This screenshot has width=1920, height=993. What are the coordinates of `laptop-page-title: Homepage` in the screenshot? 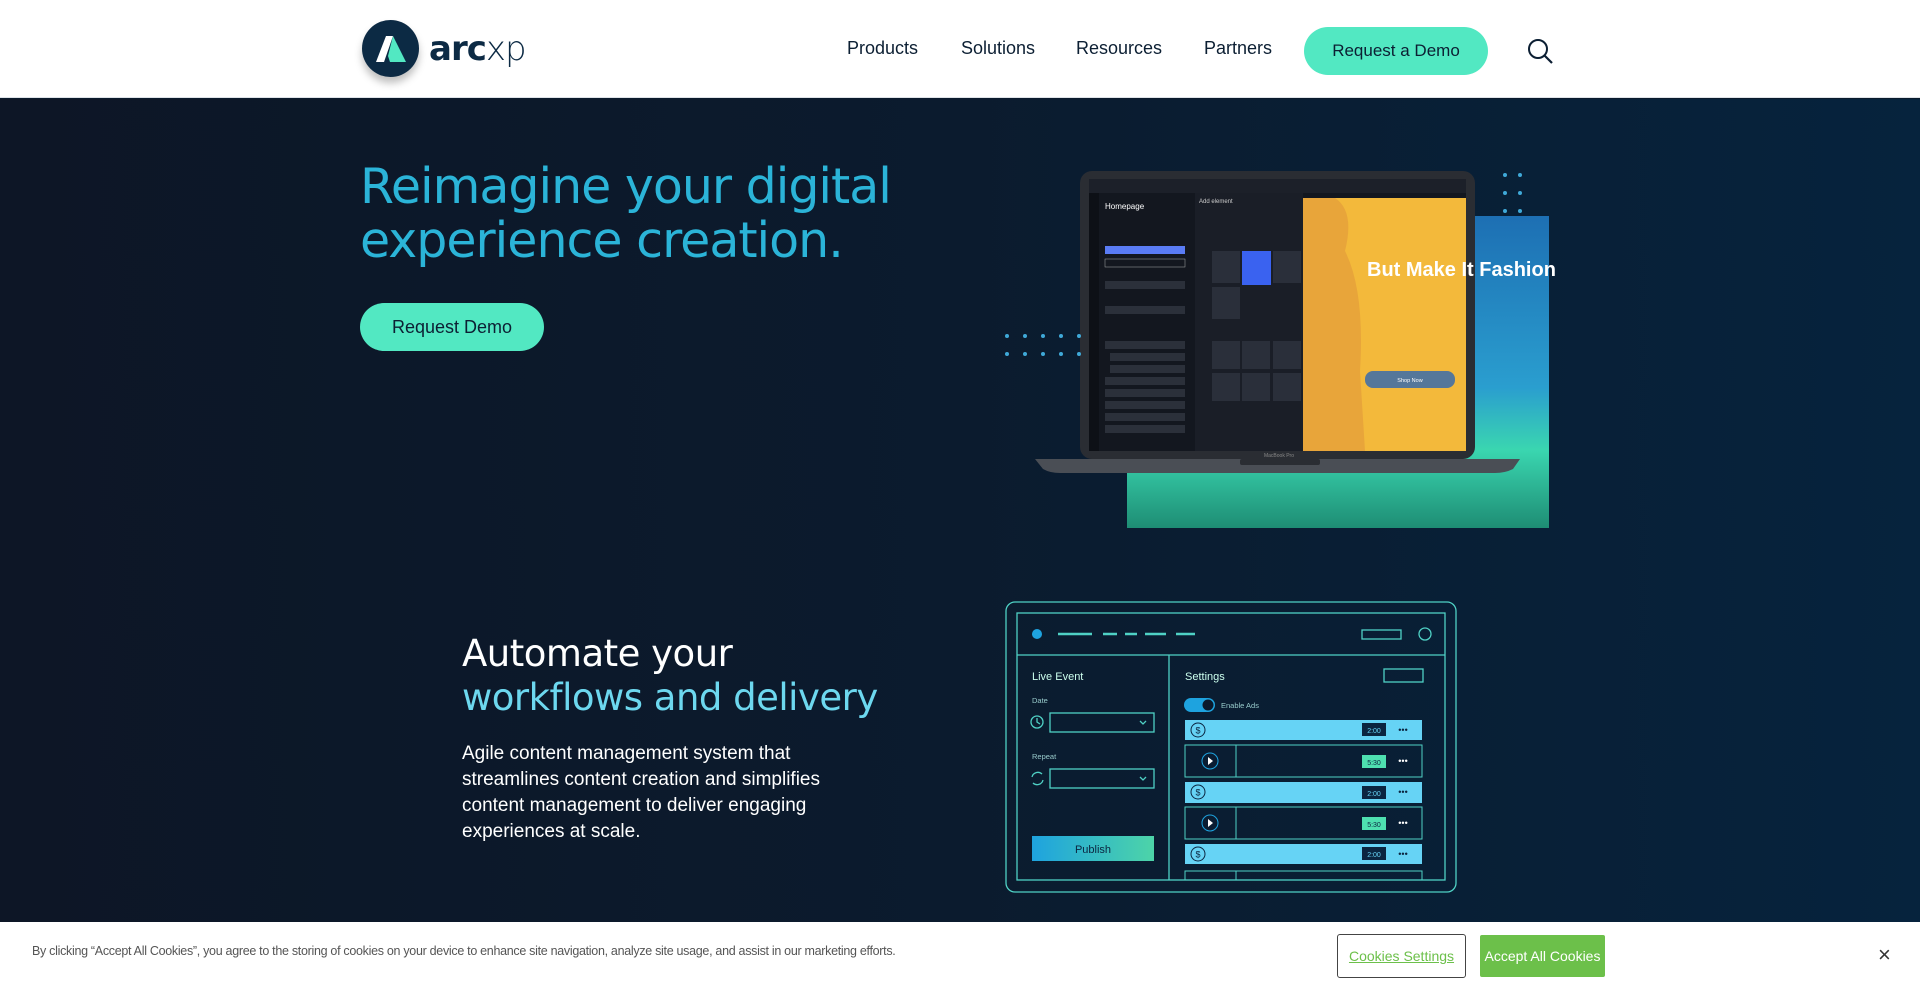 It's located at (1125, 206).